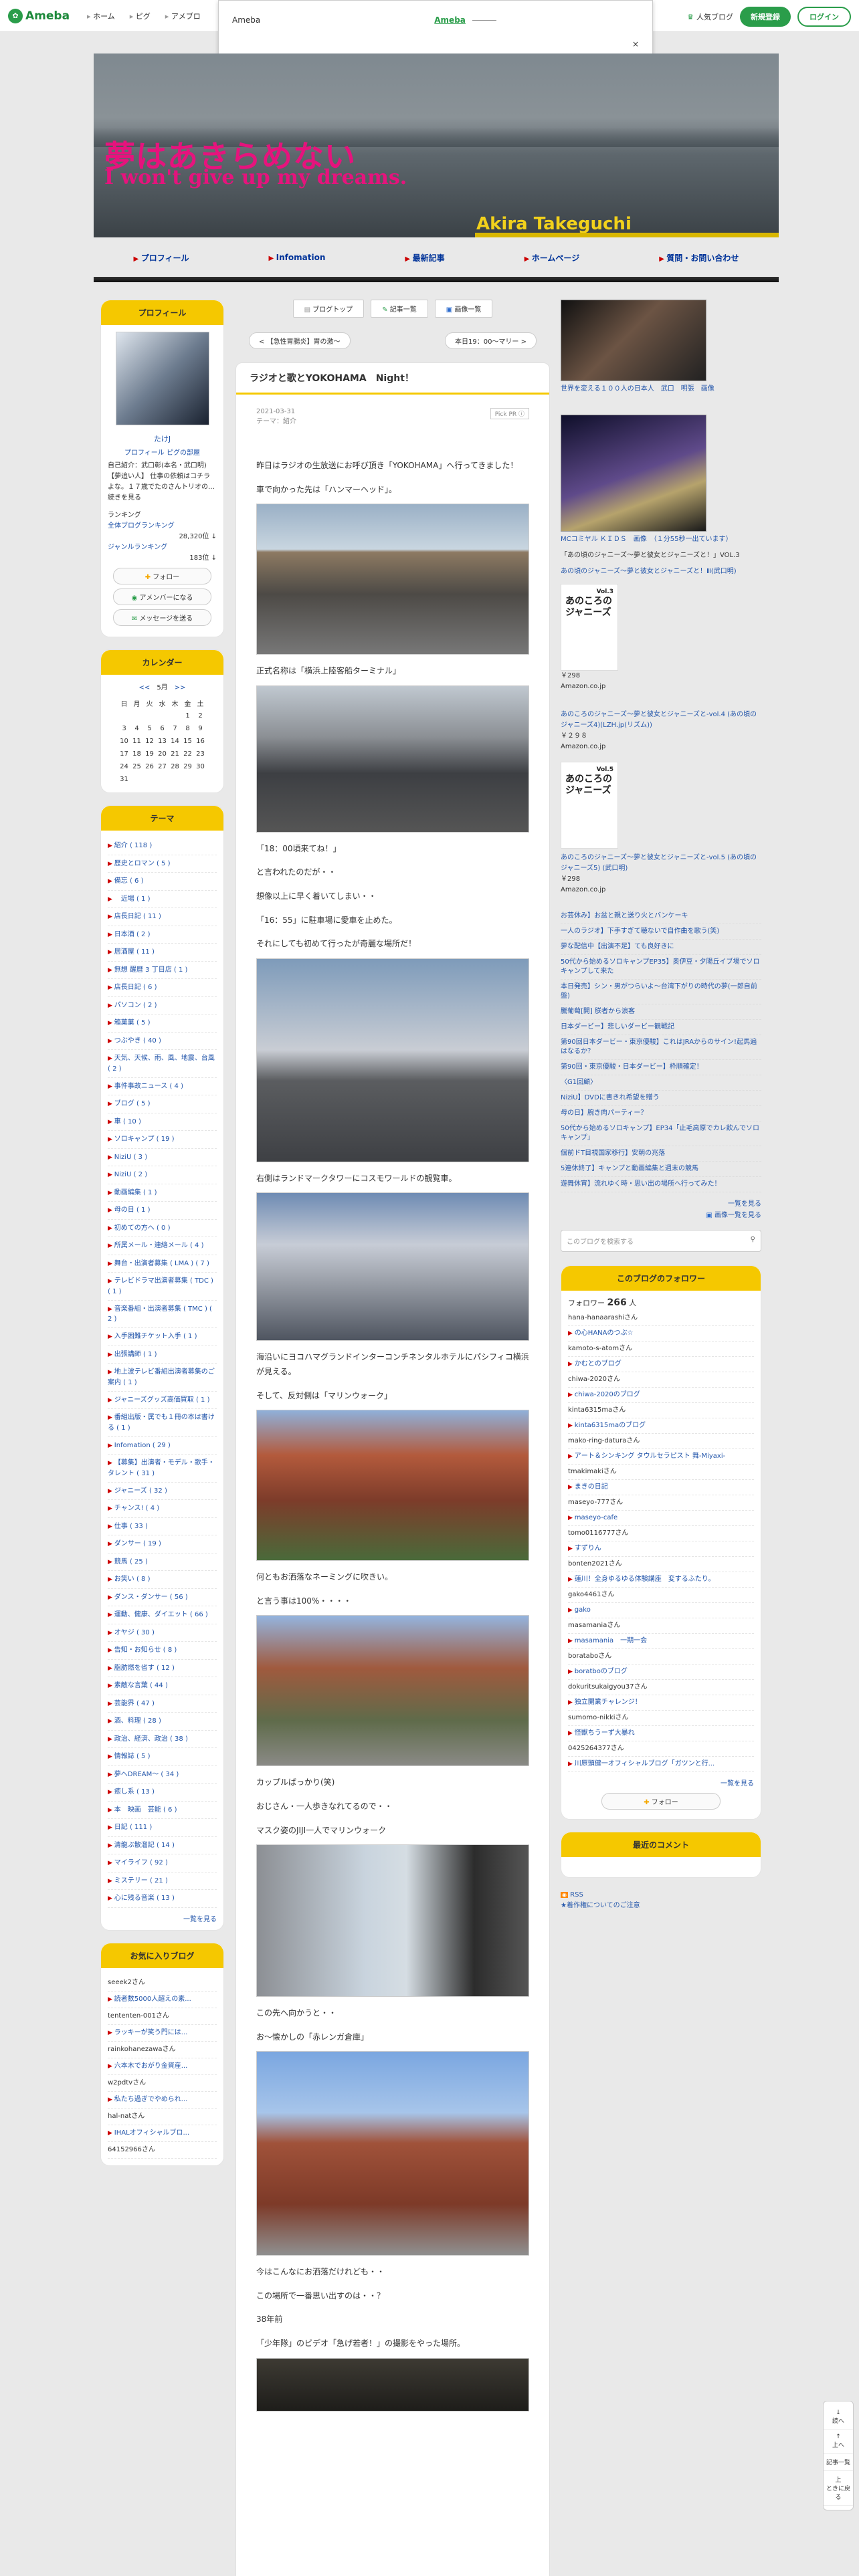 The width and height of the screenshot is (859, 2576). I want to click on amazon-link-vol3: Amazon.co.jp, so click(661, 686).